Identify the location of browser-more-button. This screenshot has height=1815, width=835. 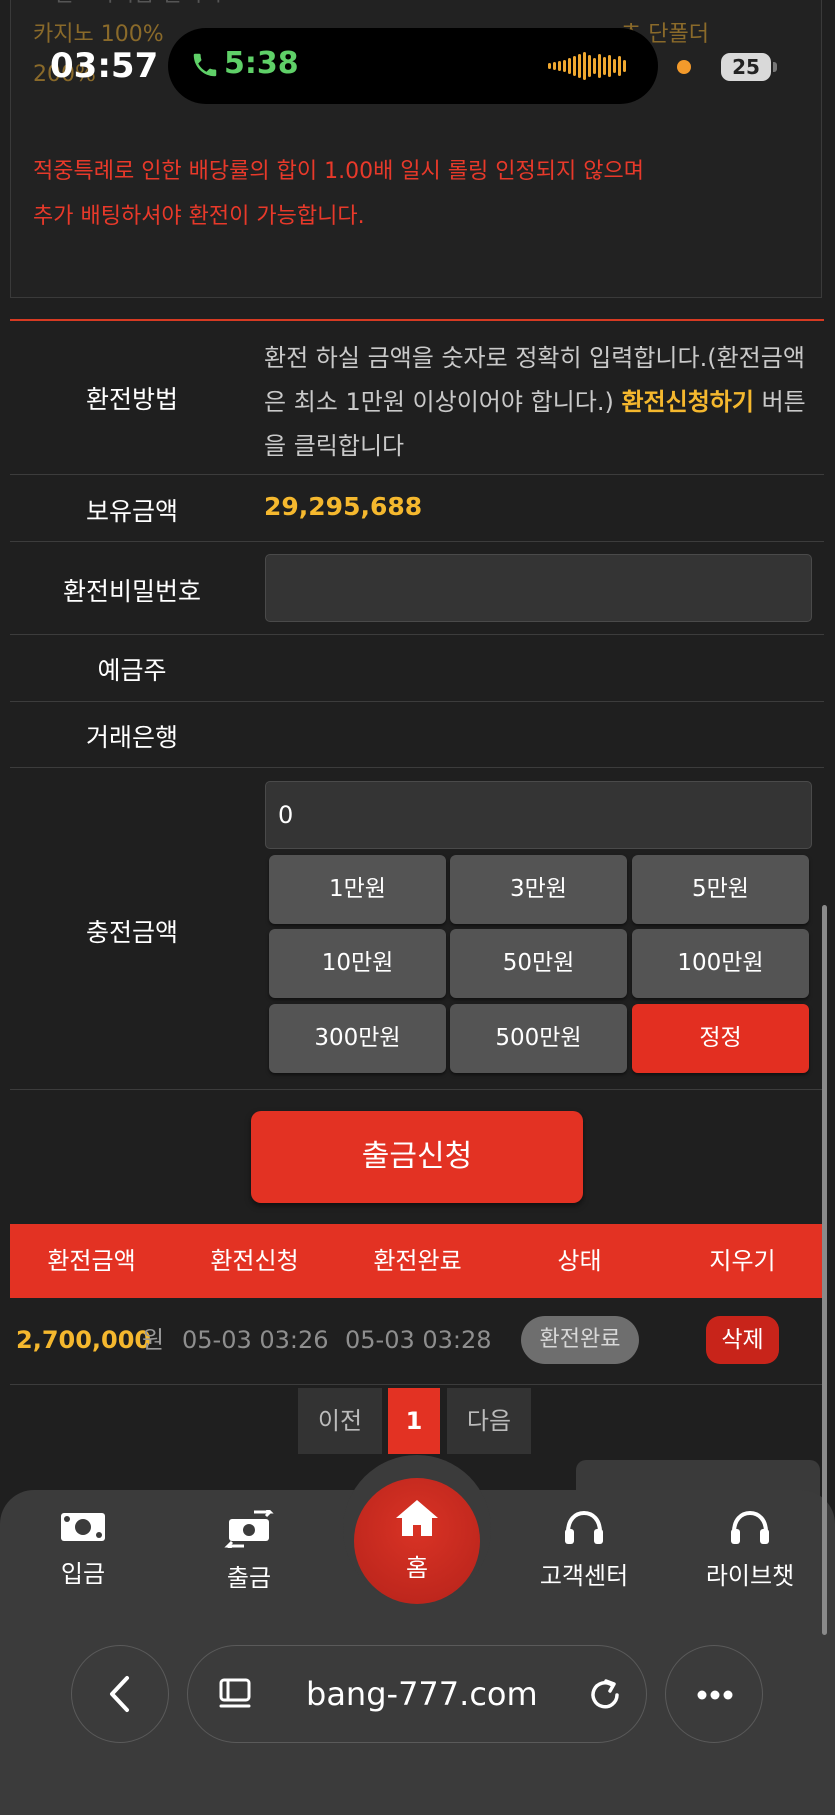
(714, 1694).